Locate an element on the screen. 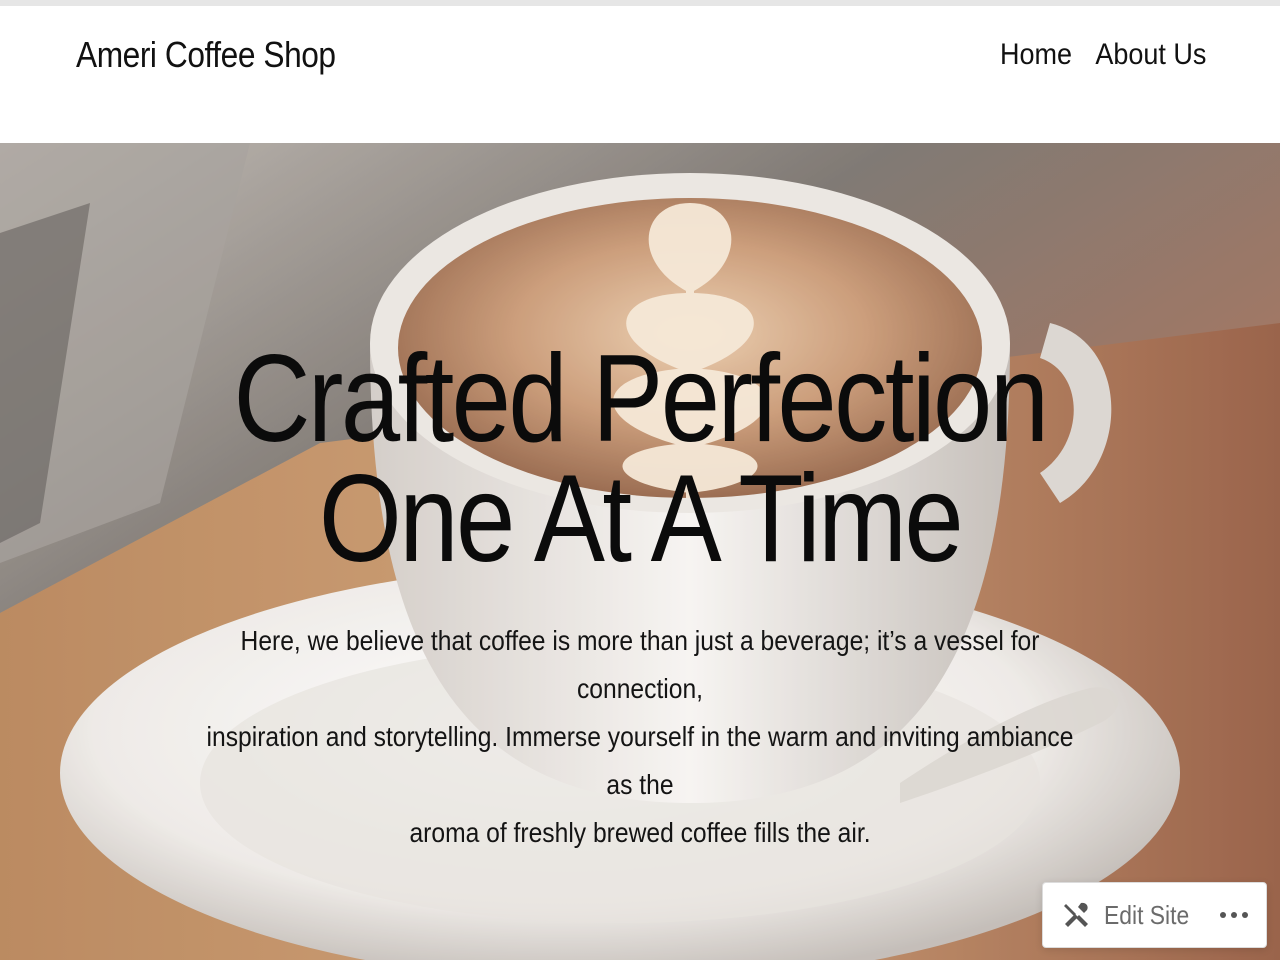  site-header: Ameri Coffee Shop Home About Us is located at coordinates (640, 74).